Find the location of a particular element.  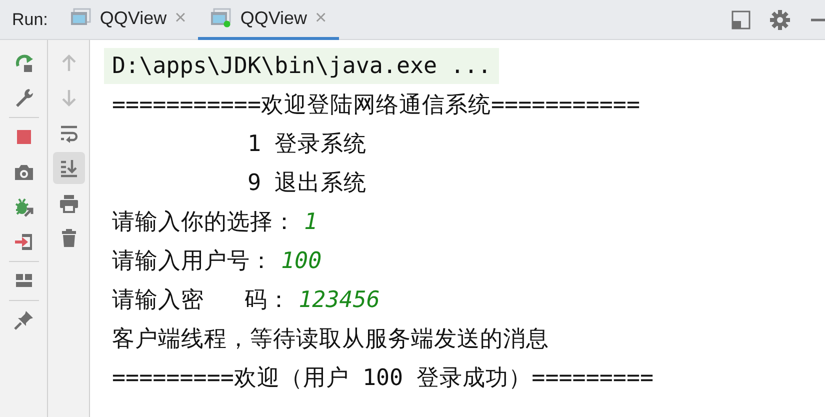

console-text: 客户端线程，等待读取从服务端发送的消息 is located at coordinates (330, 339).